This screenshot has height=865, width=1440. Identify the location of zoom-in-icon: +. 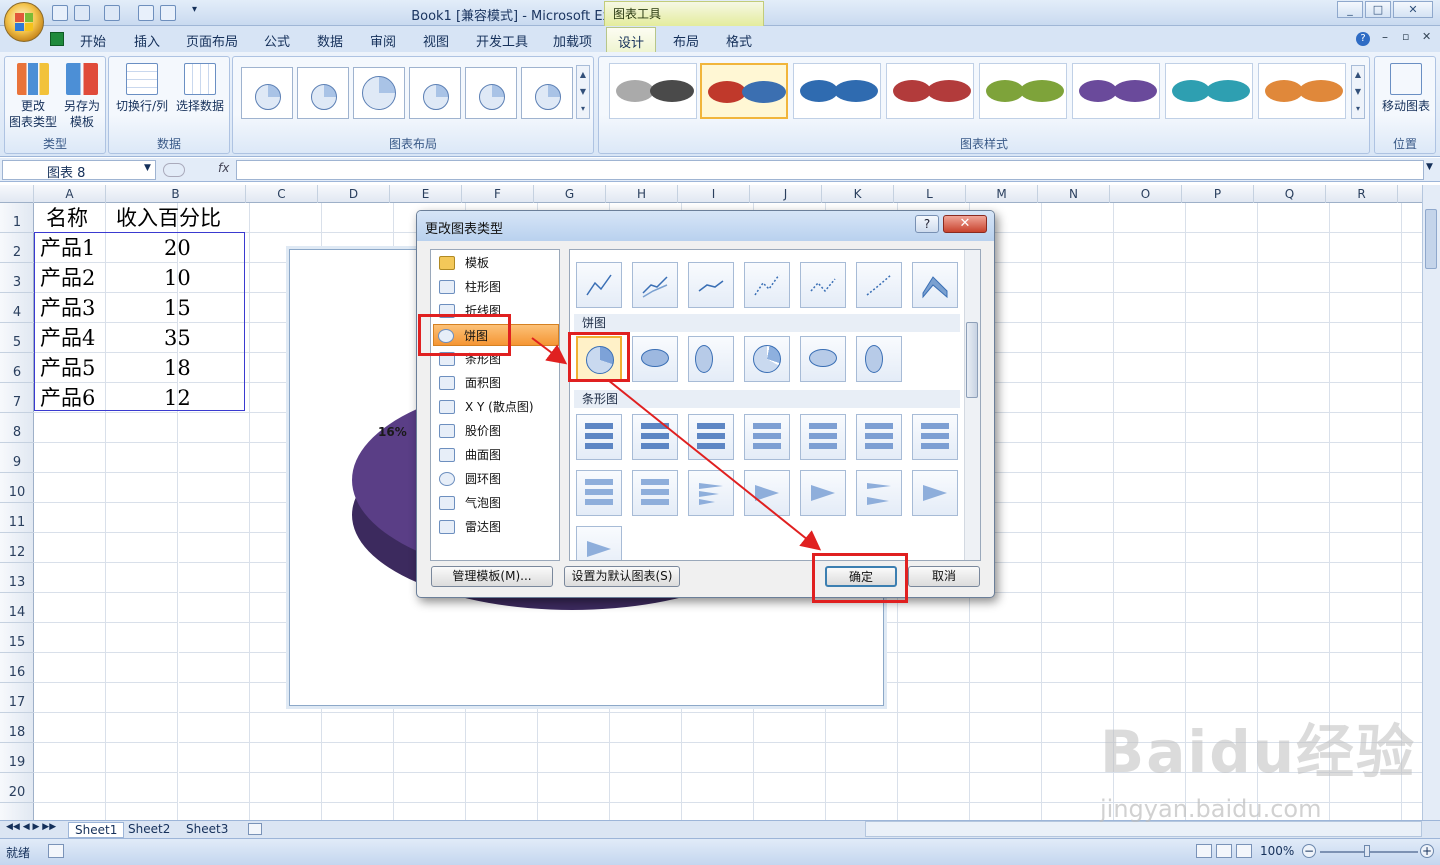
(1427, 851).